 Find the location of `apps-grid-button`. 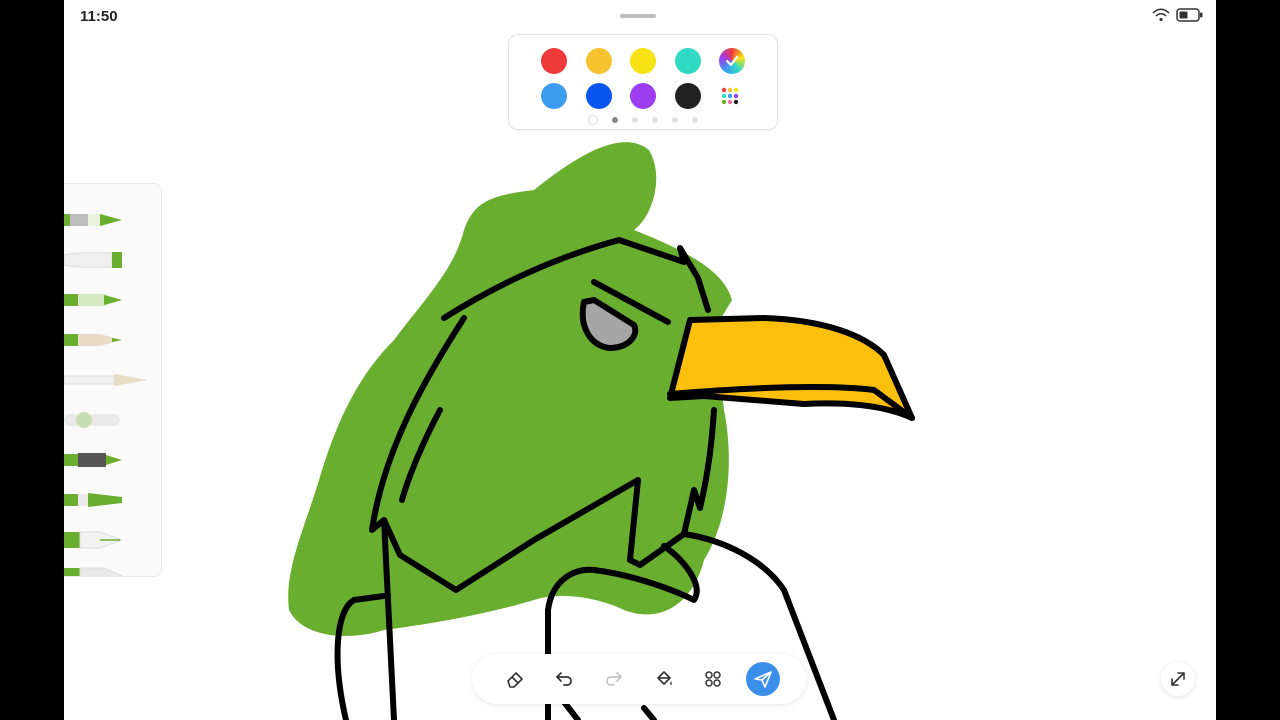

apps-grid-button is located at coordinates (713, 679).